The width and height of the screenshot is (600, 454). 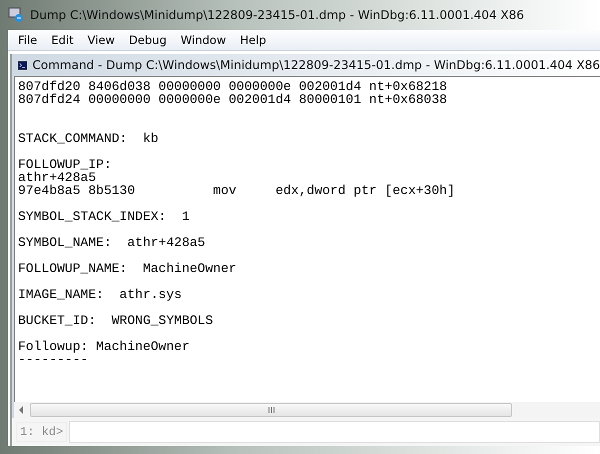 What do you see at coordinates (112, 242) in the screenshot?
I see `output-line: SYMBOL_NAME: athr+428a5` at bounding box center [112, 242].